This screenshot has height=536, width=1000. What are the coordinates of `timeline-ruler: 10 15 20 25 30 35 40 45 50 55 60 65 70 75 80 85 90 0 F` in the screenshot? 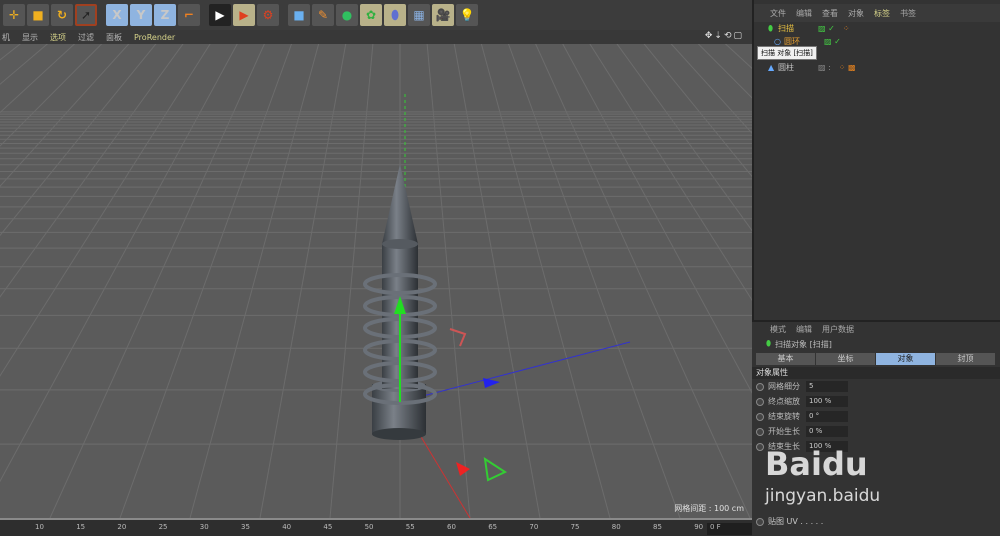 It's located at (376, 527).